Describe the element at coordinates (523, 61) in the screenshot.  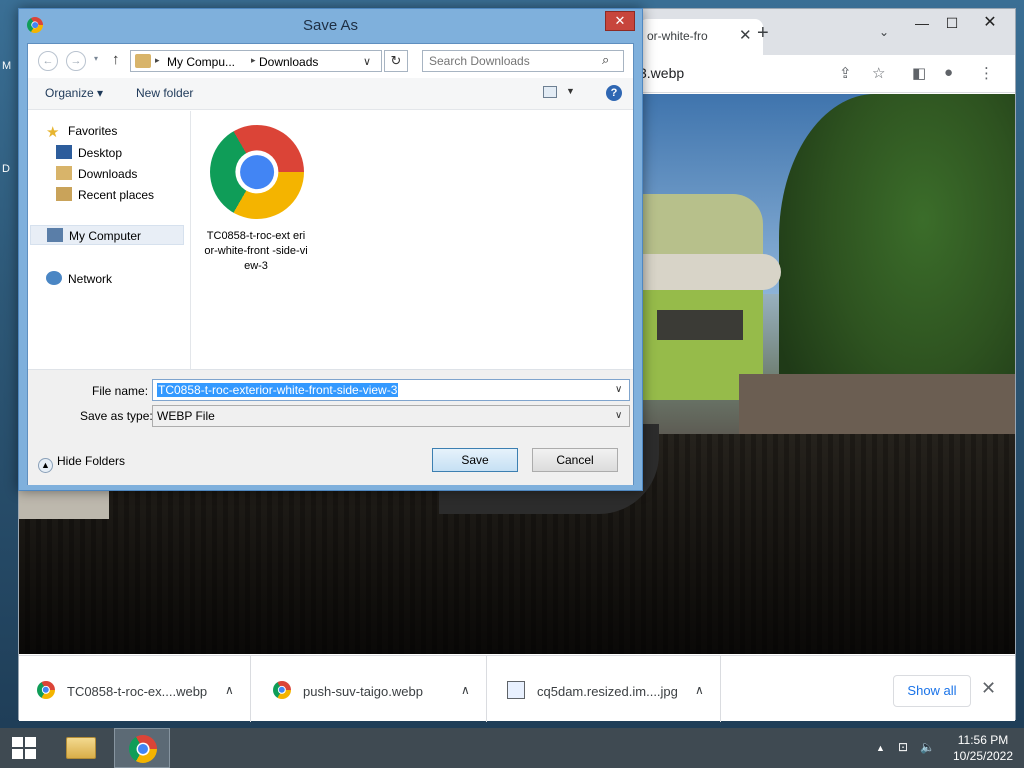
I see `search-input` at that location.